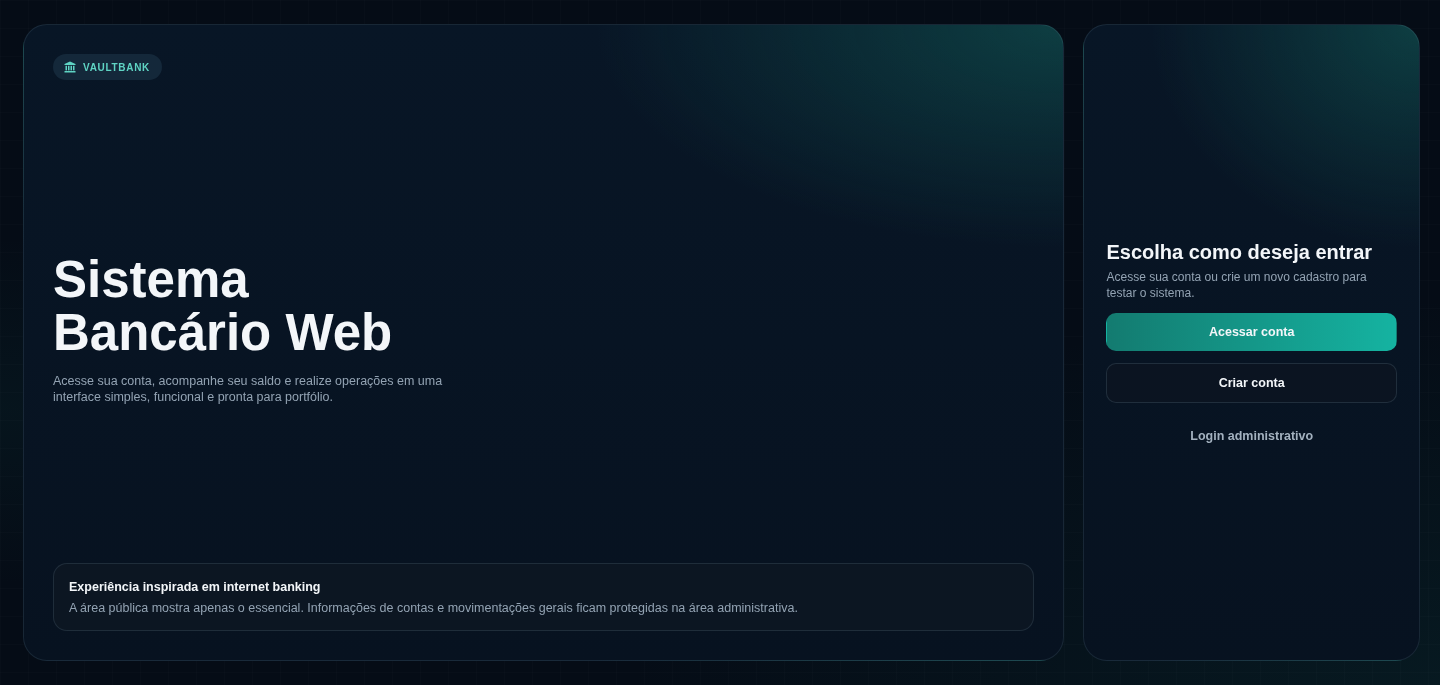 This screenshot has height=685, width=1440. Describe the element at coordinates (1252, 435) in the screenshot. I see `admin-login-link: Login administrativo` at that location.